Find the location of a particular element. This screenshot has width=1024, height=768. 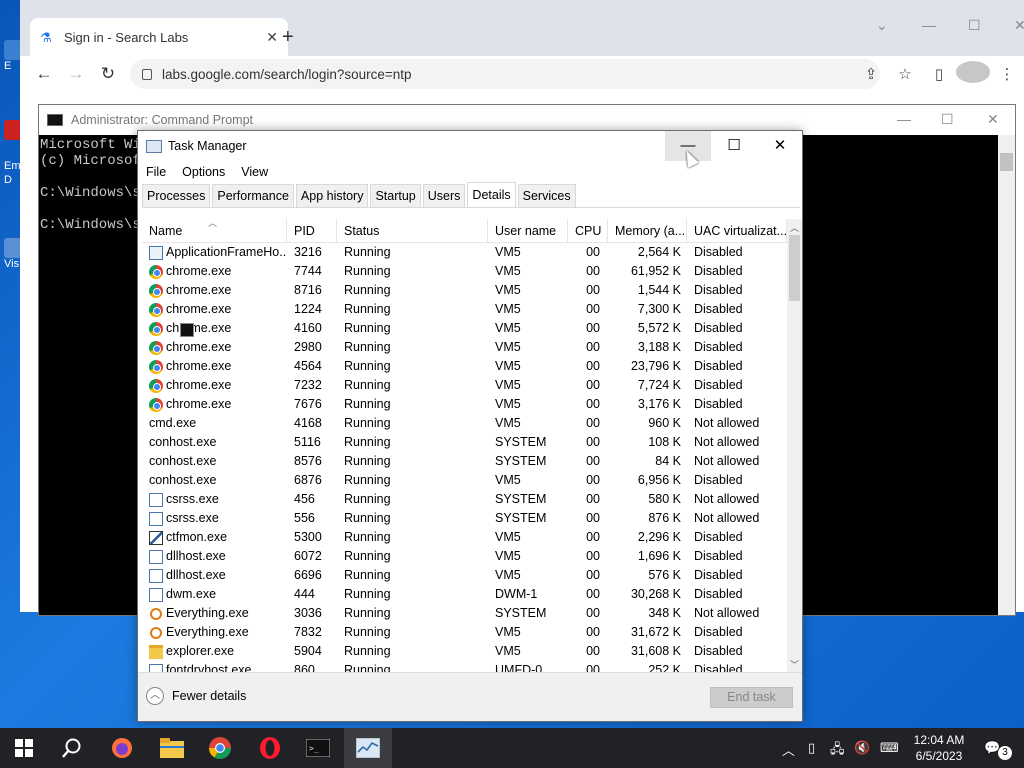

start-button is located at coordinates (24, 748).